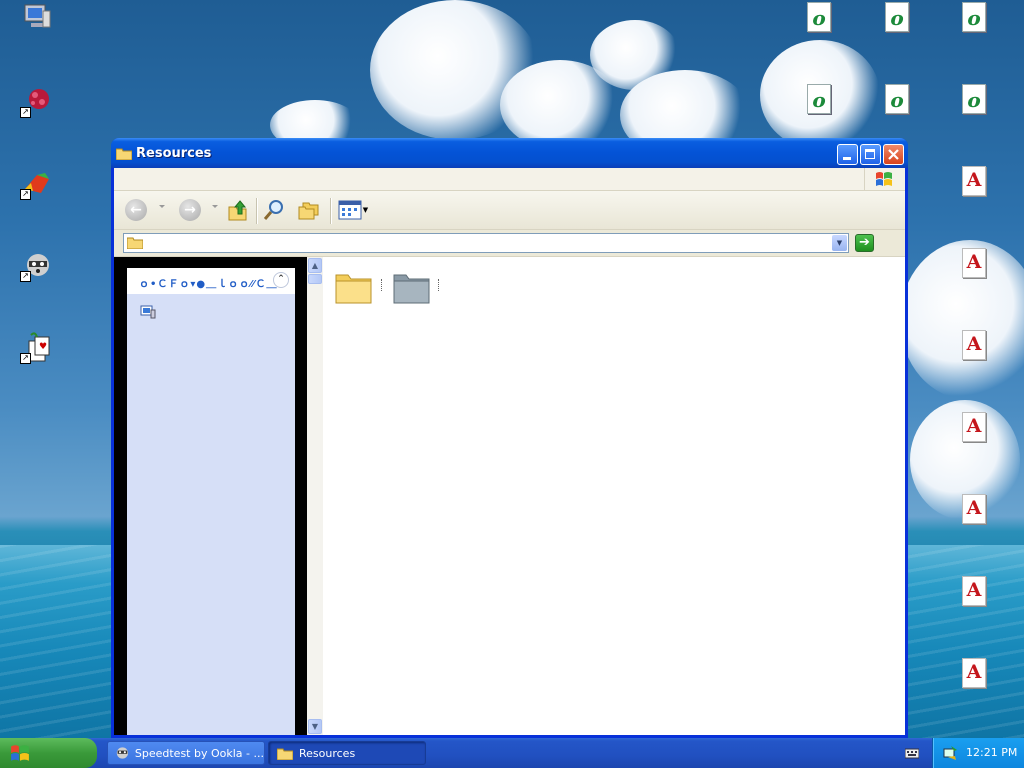 Image resolution: width=1024 pixels, height=768 pixels. What do you see at coordinates (37, 101) in the screenshot?
I see `virus-program-icon: ↗` at bounding box center [37, 101].